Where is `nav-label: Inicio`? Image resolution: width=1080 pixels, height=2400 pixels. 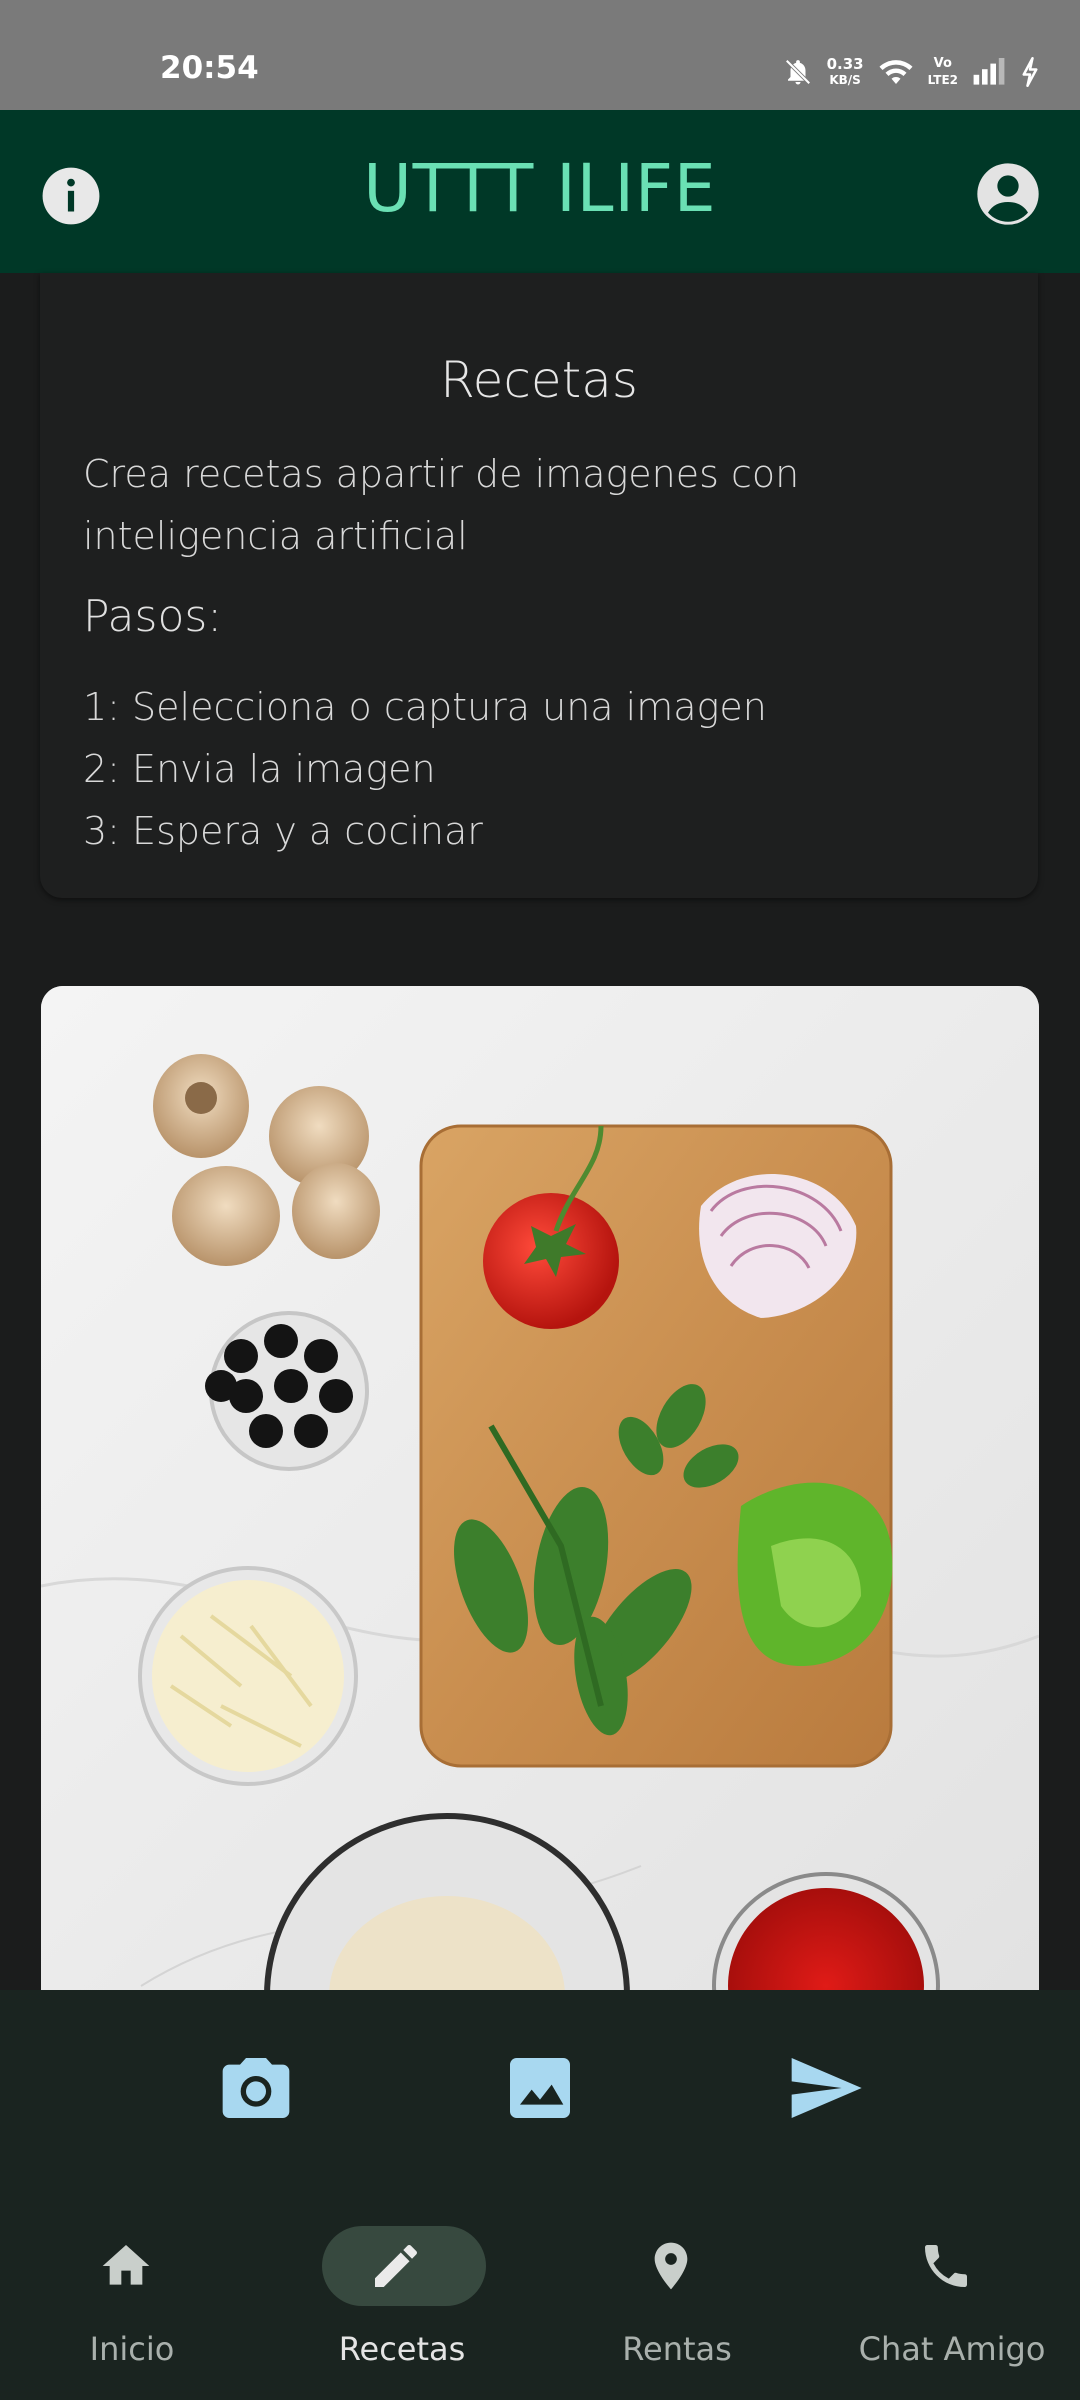 nav-label: Inicio is located at coordinates (132, 2349).